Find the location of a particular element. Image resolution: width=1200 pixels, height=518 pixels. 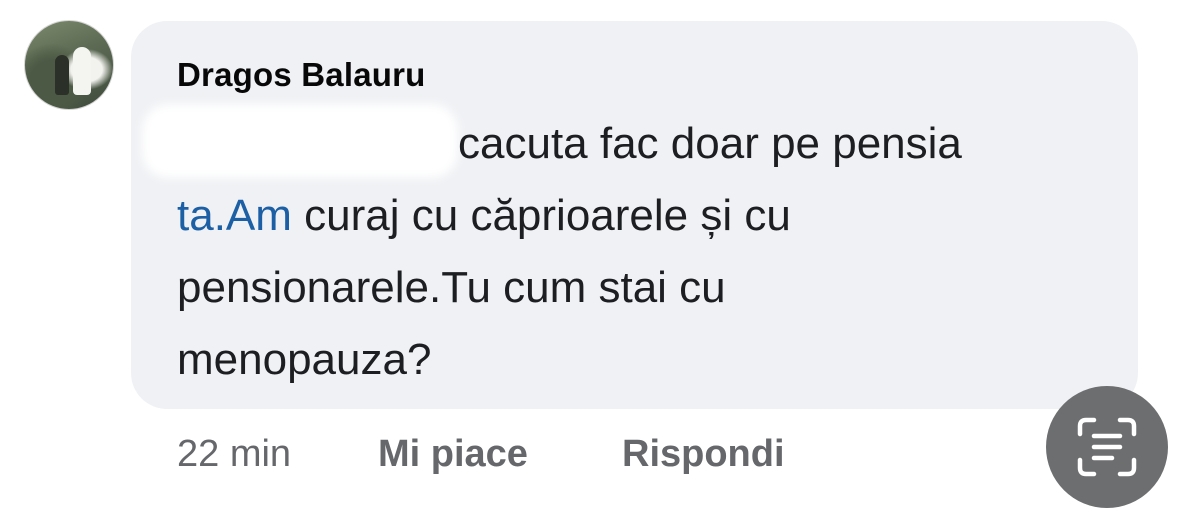

comment-timestamp: 22 min is located at coordinates (234, 454).